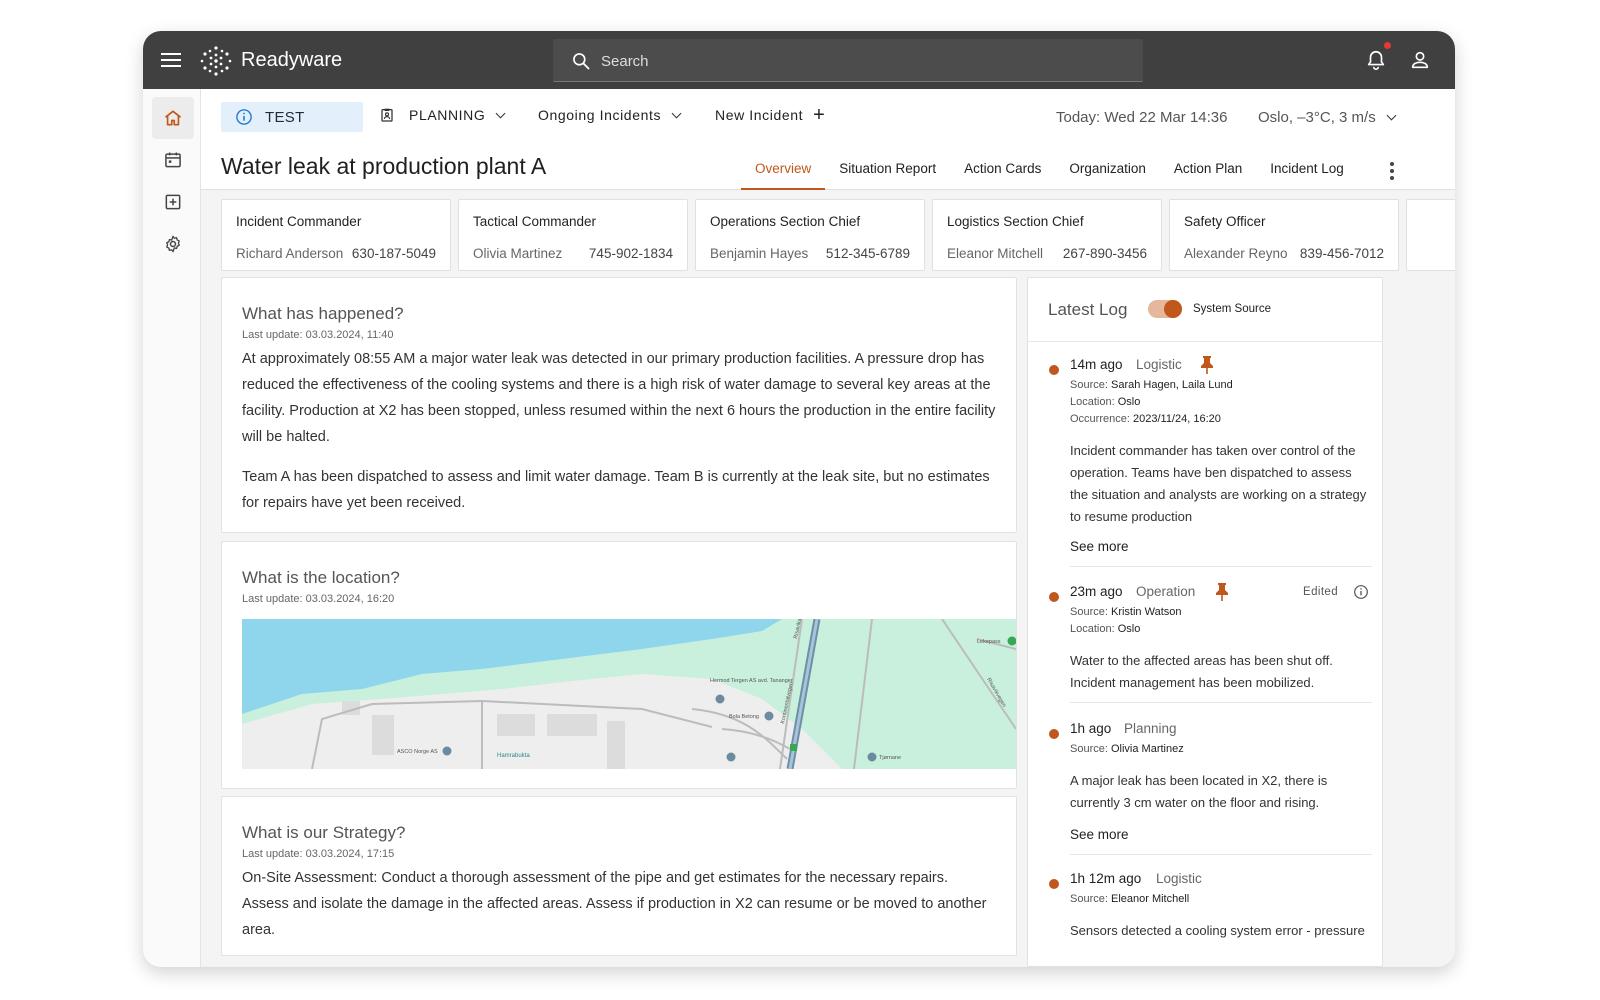  I want to click on role-name: Olivia Martinez, so click(518, 253).